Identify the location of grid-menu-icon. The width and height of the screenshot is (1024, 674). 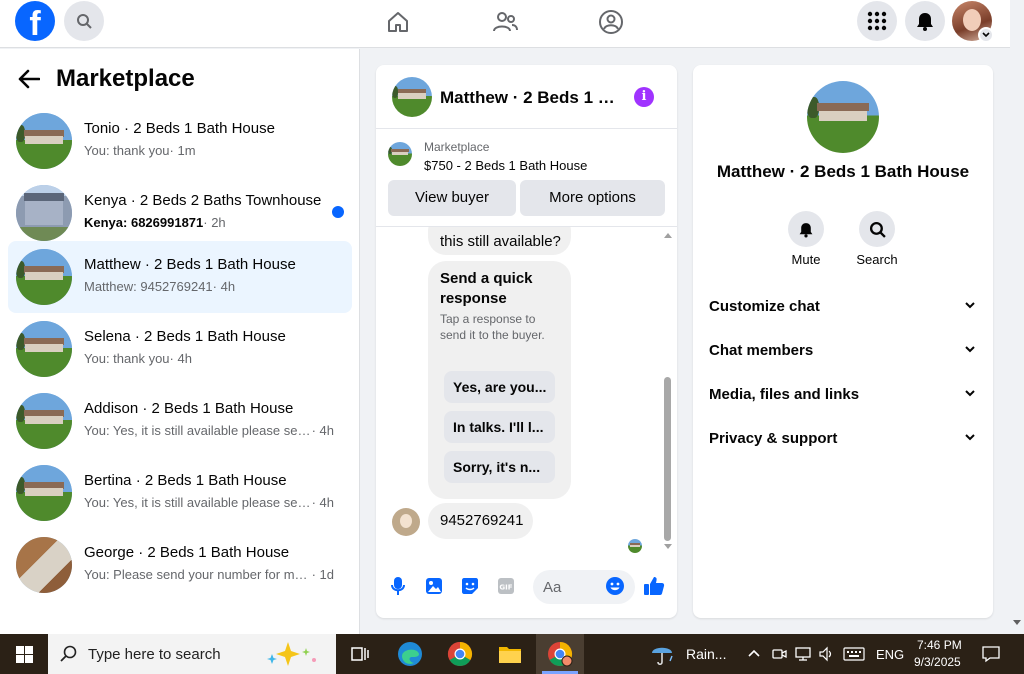
(877, 21).